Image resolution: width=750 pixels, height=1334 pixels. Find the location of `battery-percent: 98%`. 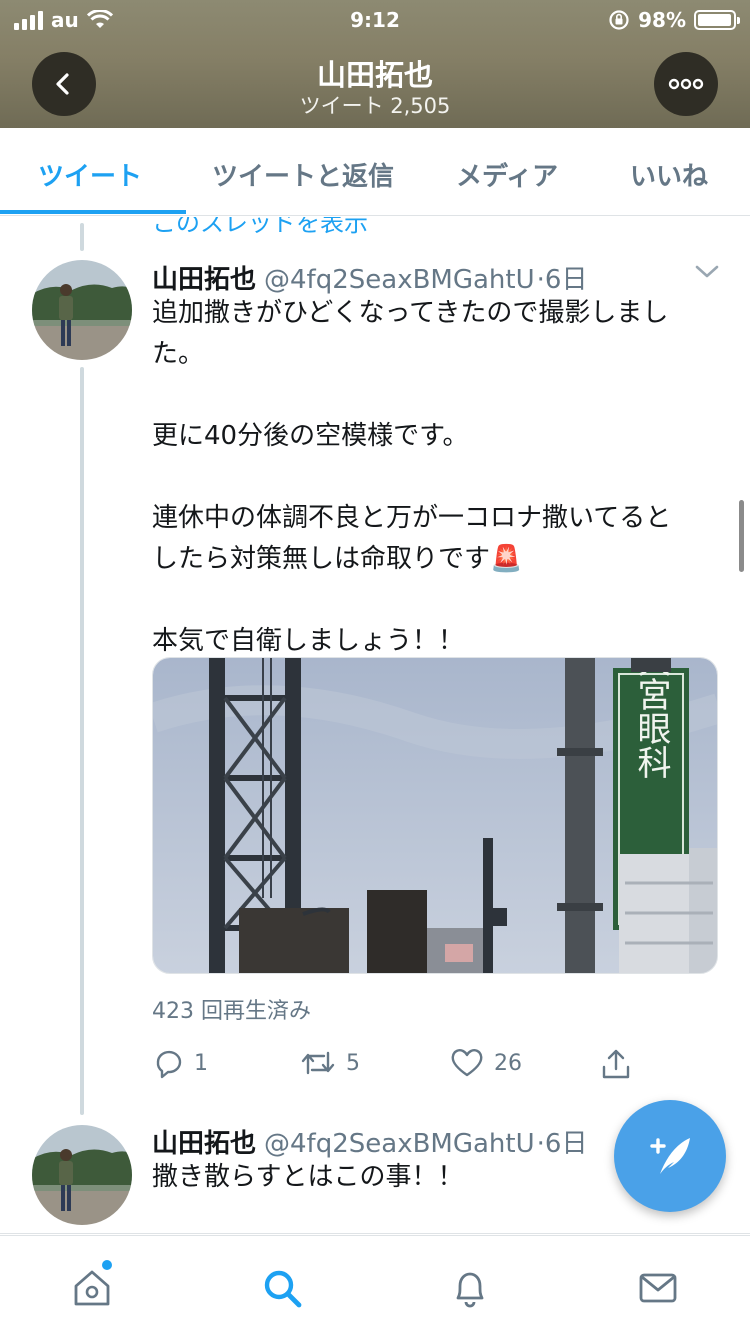

battery-percent: 98% is located at coordinates (662, 20).